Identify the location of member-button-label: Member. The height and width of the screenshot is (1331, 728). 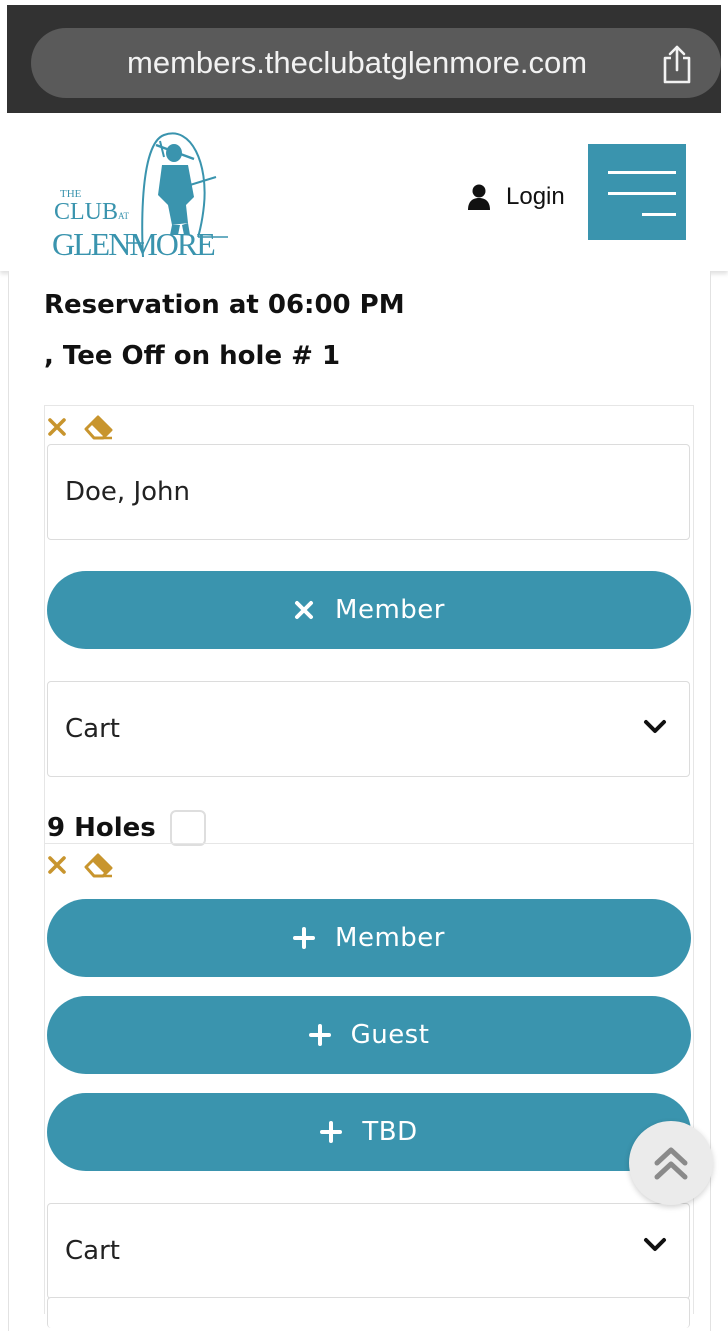
(390, 610).